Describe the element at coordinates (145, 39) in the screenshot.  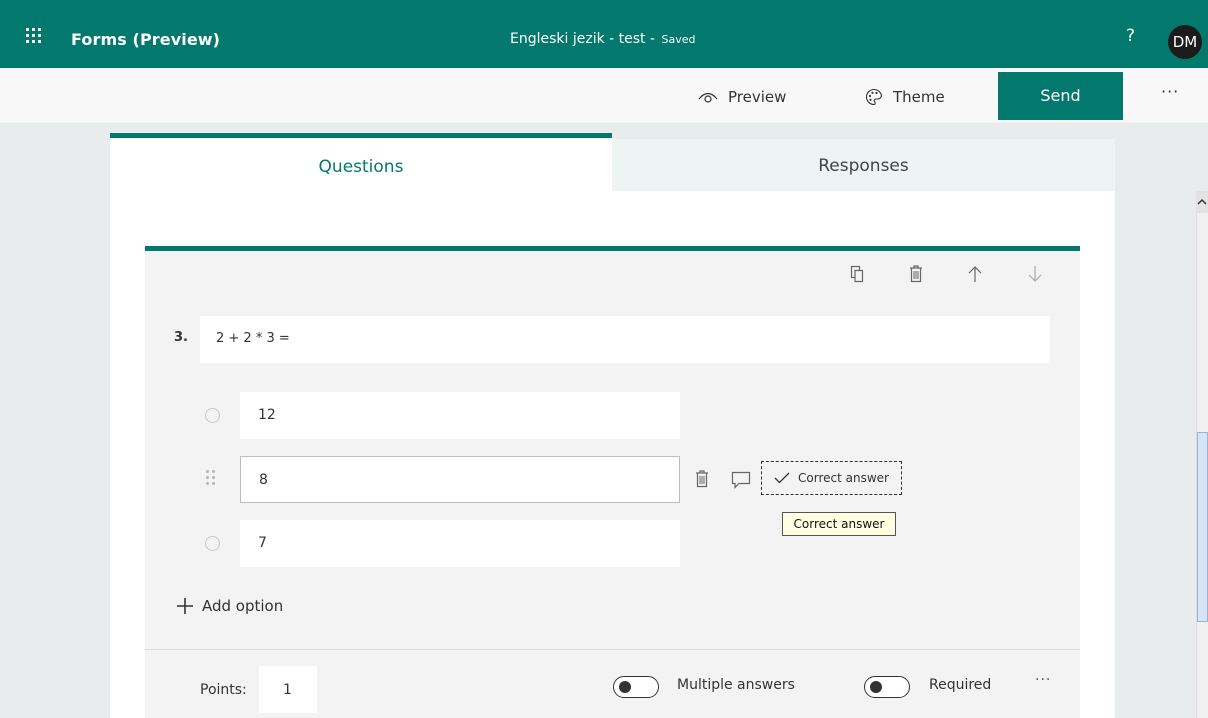
I see `app-title: Forms (Preview)` at that location.